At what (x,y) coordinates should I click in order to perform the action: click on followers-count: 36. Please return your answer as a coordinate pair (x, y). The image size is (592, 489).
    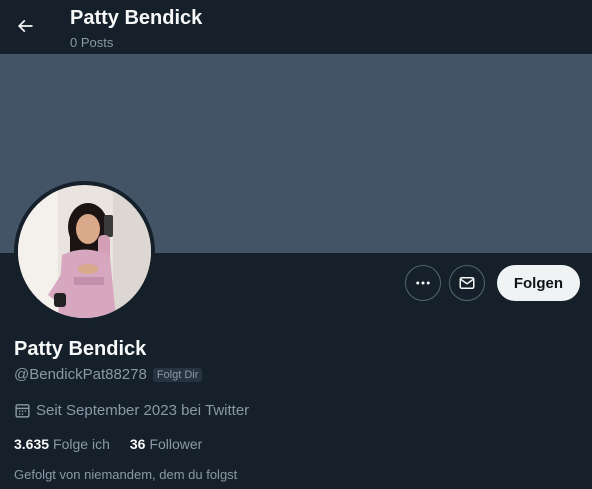
    Looking at the image, I should click on (137, 444).